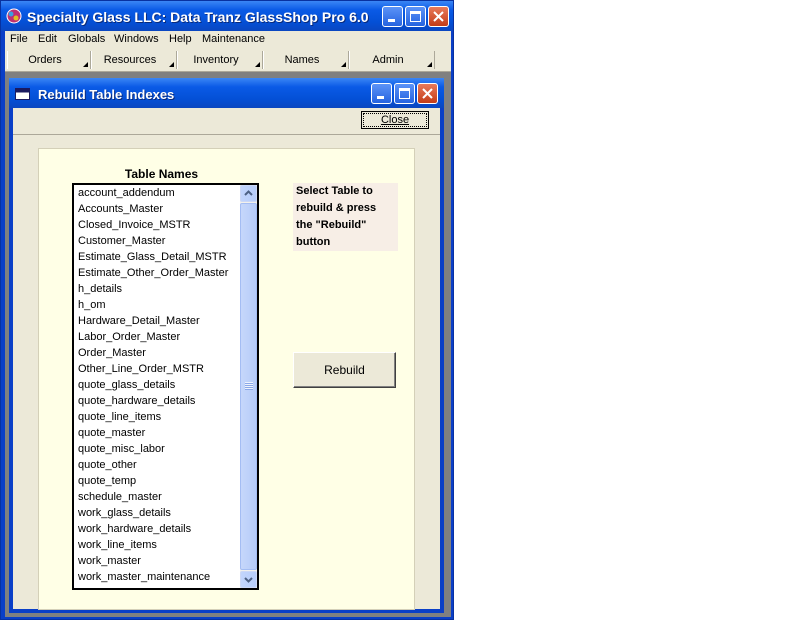  I want to click on toolbar-admin-label: Admin, so click(388, 60).